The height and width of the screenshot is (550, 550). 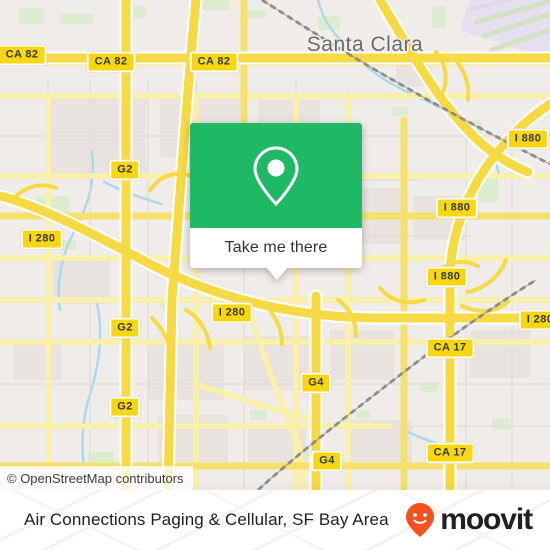 I want to click on map-attribution: © OpenStreetMap contributors, so click(x=96, y=478).